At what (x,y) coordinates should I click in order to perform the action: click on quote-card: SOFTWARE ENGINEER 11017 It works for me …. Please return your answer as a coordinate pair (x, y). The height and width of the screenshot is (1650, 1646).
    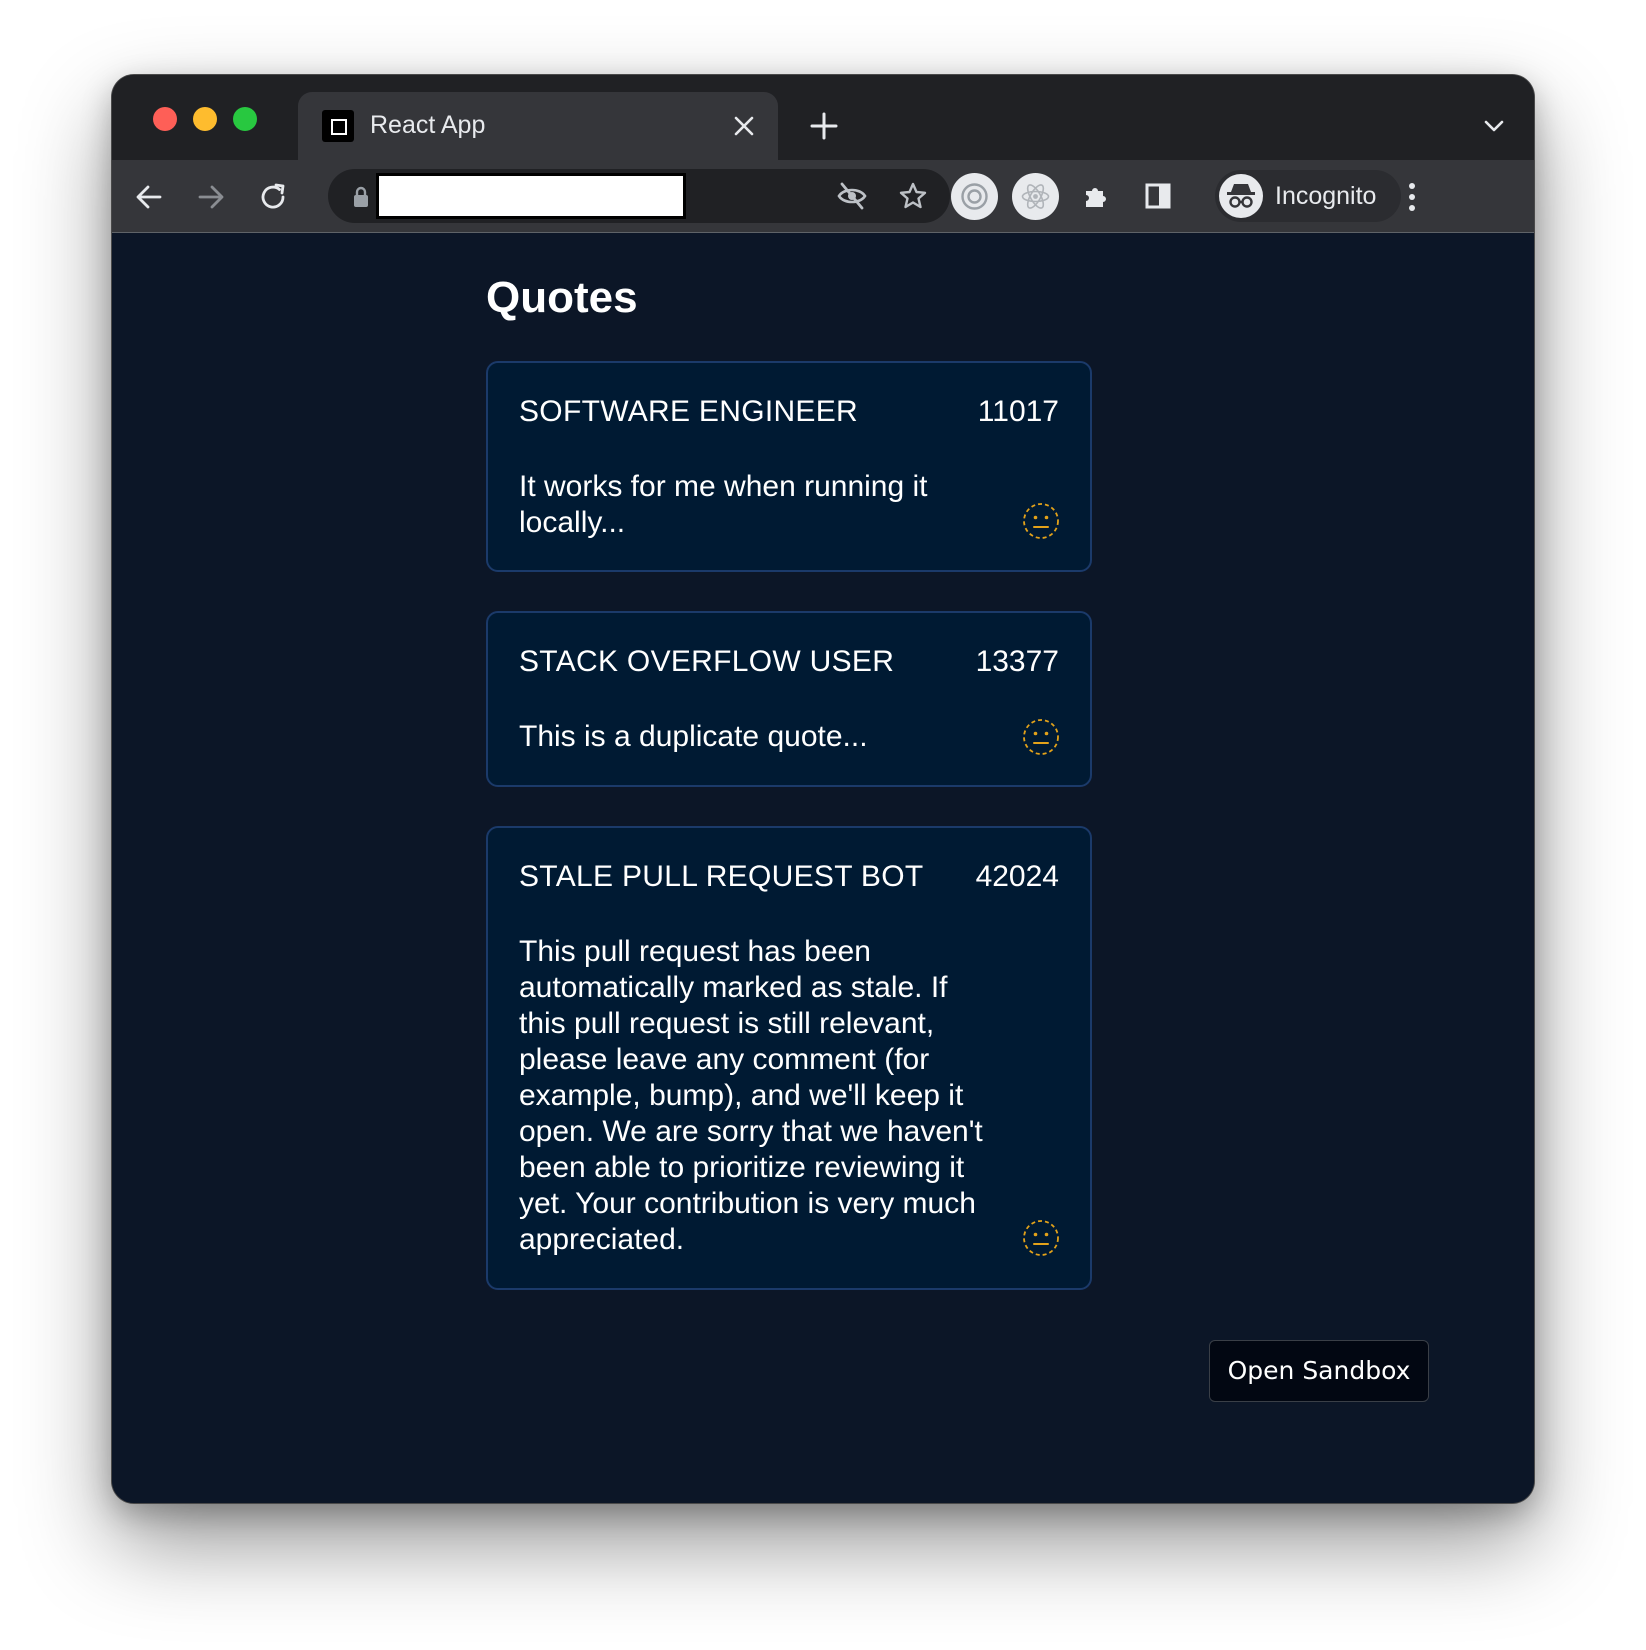
    Looking at the image, I should click on (789, 466).